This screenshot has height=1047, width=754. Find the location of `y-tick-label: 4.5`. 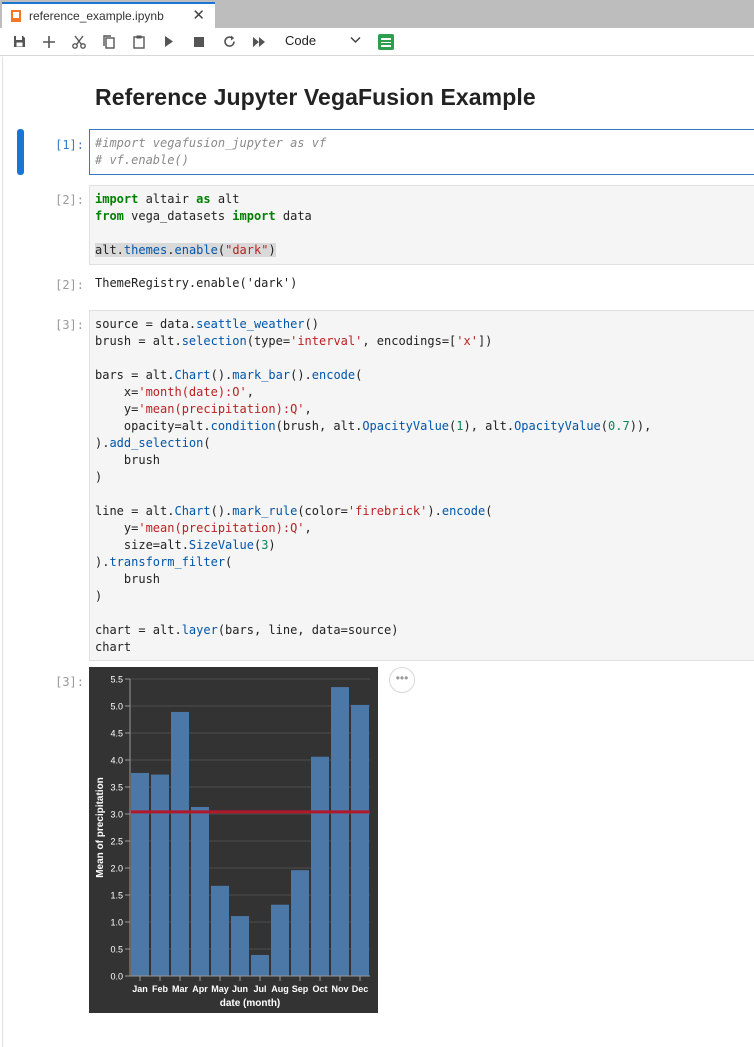

y-tick-label: 4.5 is located at coordinates (116, 734).